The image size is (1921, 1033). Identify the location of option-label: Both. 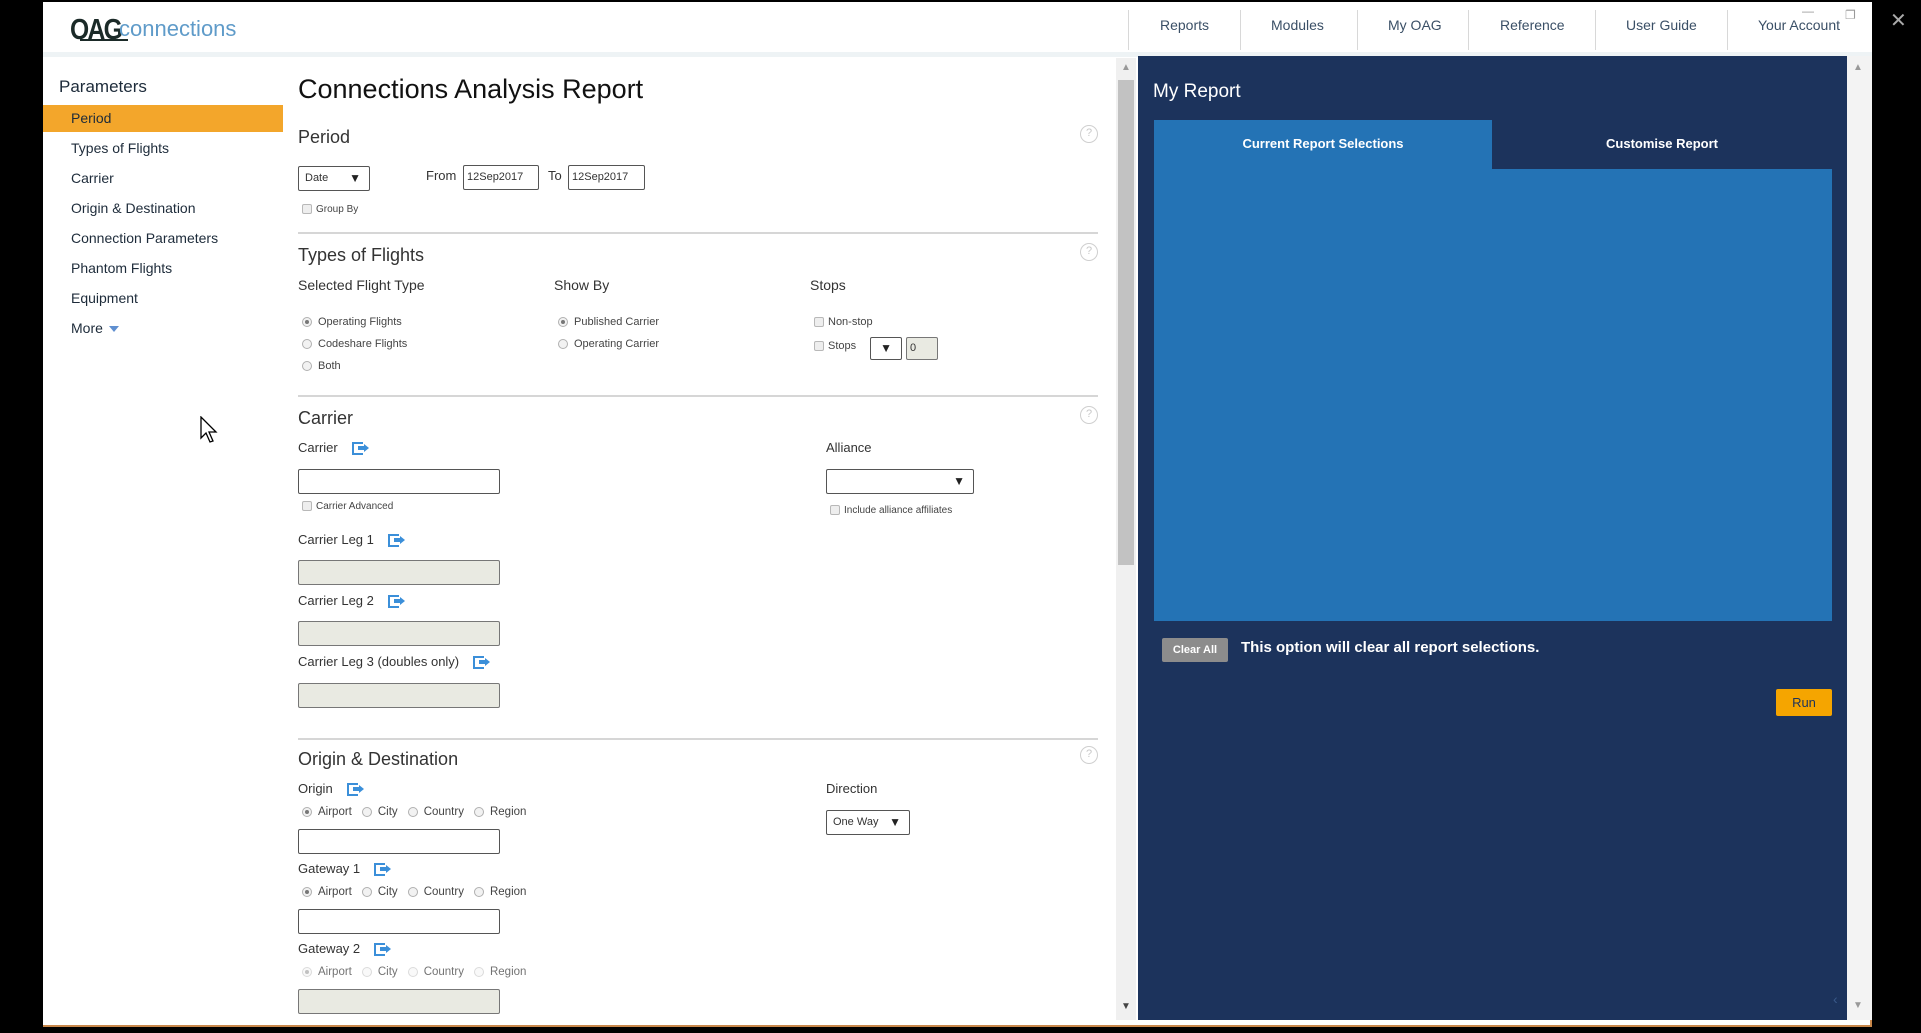
(329, 366).